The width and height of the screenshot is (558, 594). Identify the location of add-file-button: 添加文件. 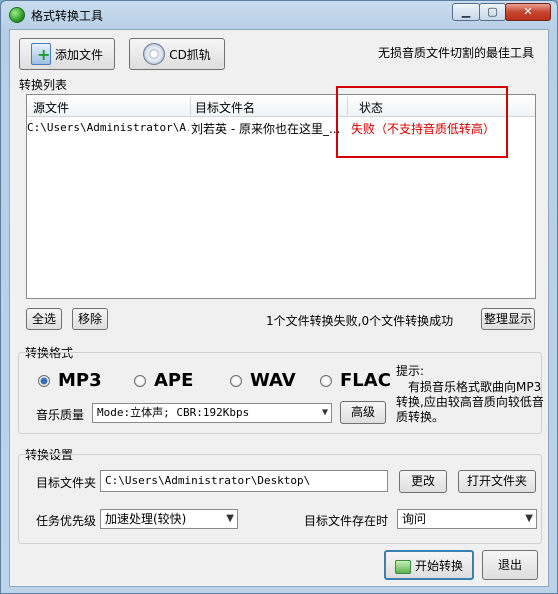
(67, 54).